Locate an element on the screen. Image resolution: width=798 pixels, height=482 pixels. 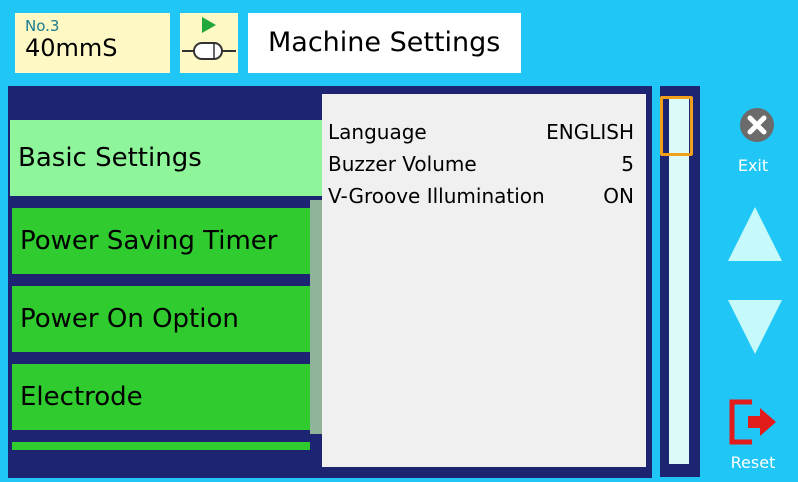
menu-item-power-on-option: Power On Option is located at coordinates (161, 319).